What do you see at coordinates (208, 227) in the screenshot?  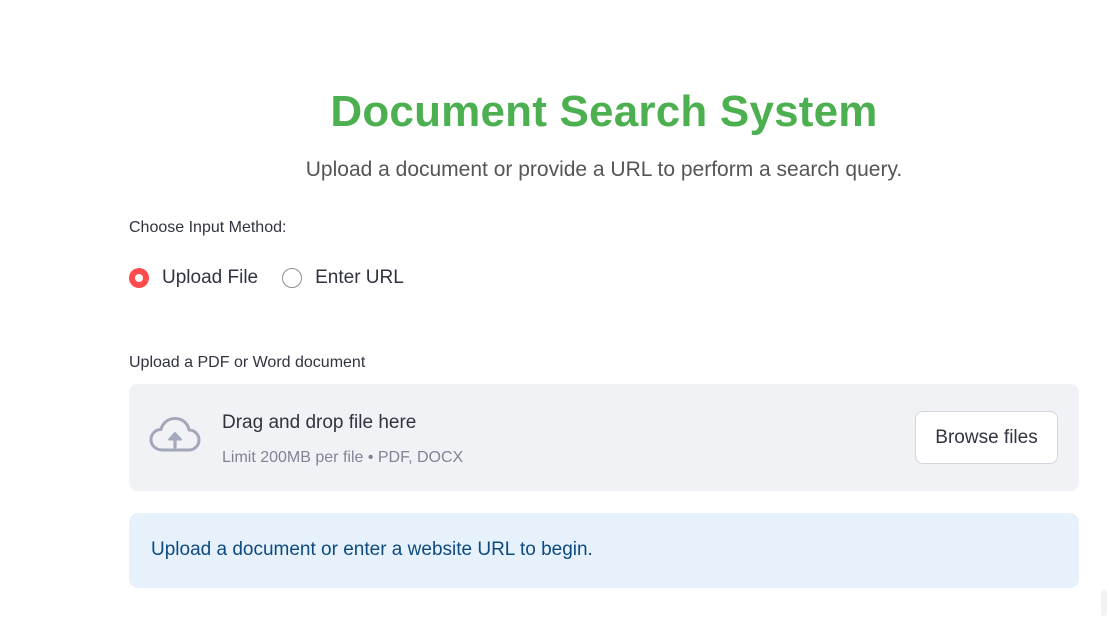 I see `input-method-label: Choose Input Method:` at bounding box center [208, 227].